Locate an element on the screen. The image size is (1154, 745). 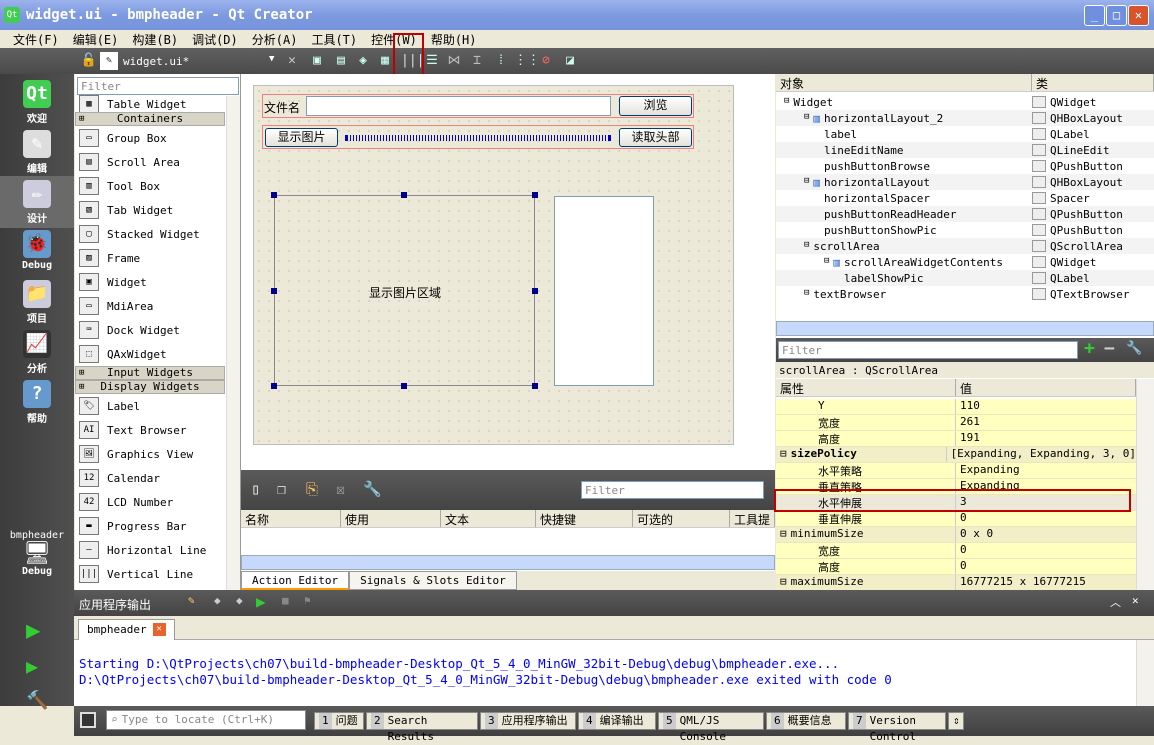
output-pane-button: 1 问题 is located at coordinates (339, 721).